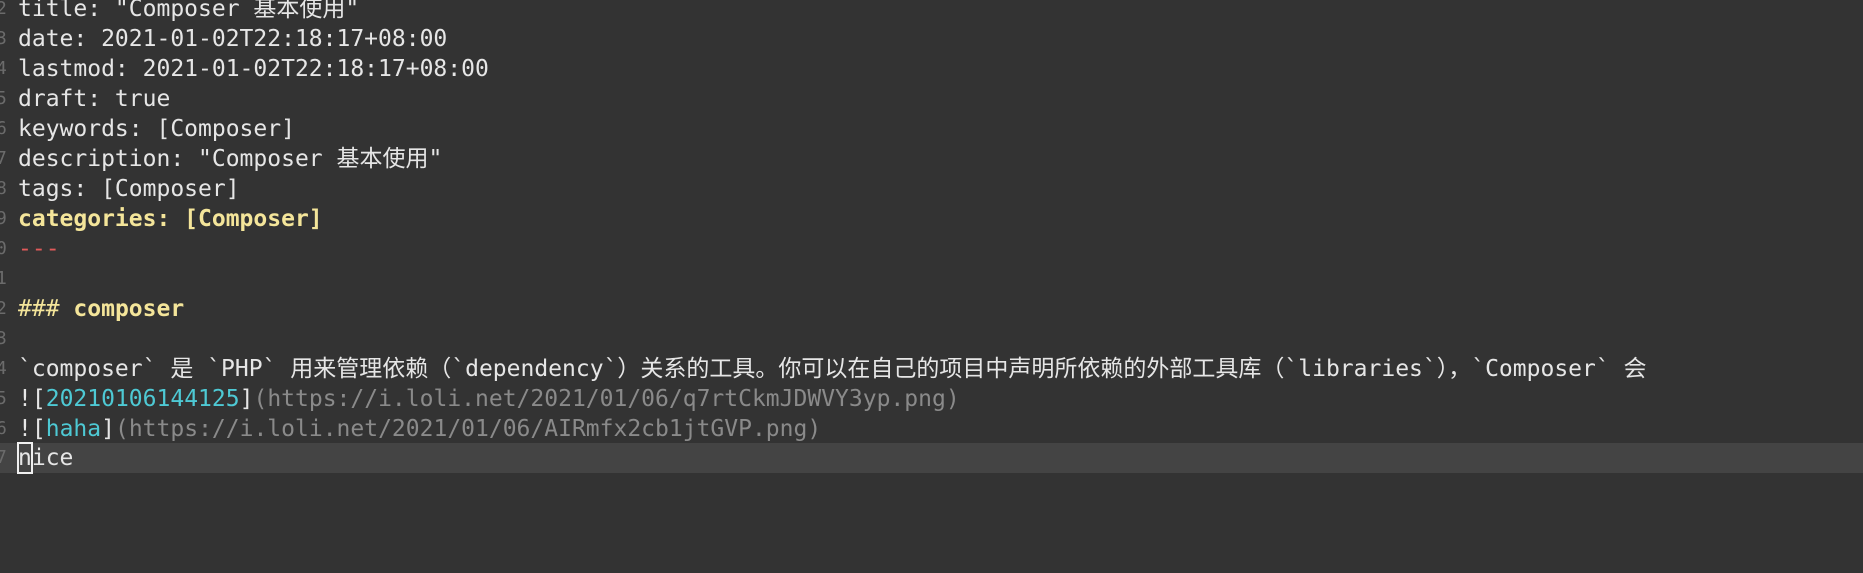  Describe the element at coordinates (170, 219) in the screenshot. I see `frontmatter-categories: categories: [Composer]` at that location.